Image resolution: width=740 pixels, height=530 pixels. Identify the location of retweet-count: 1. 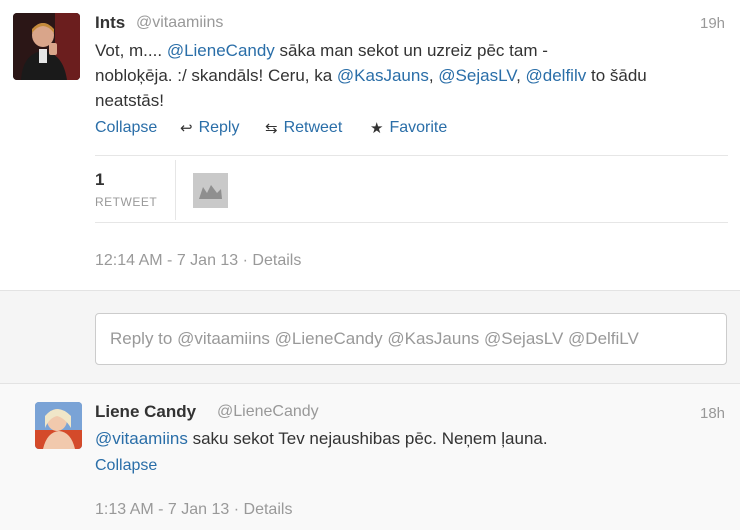
(99, 180).